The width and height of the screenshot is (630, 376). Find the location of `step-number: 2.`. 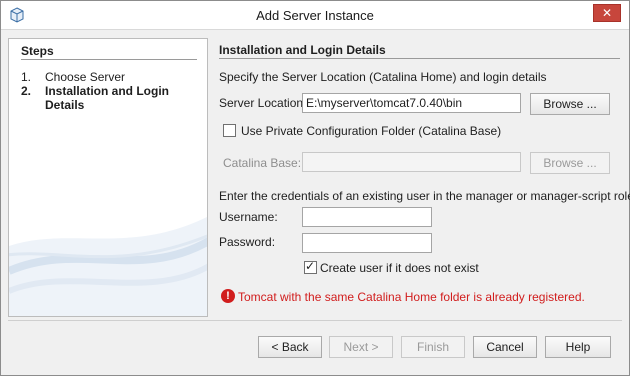

step-number: 2. is located at coordinates (26, 91).